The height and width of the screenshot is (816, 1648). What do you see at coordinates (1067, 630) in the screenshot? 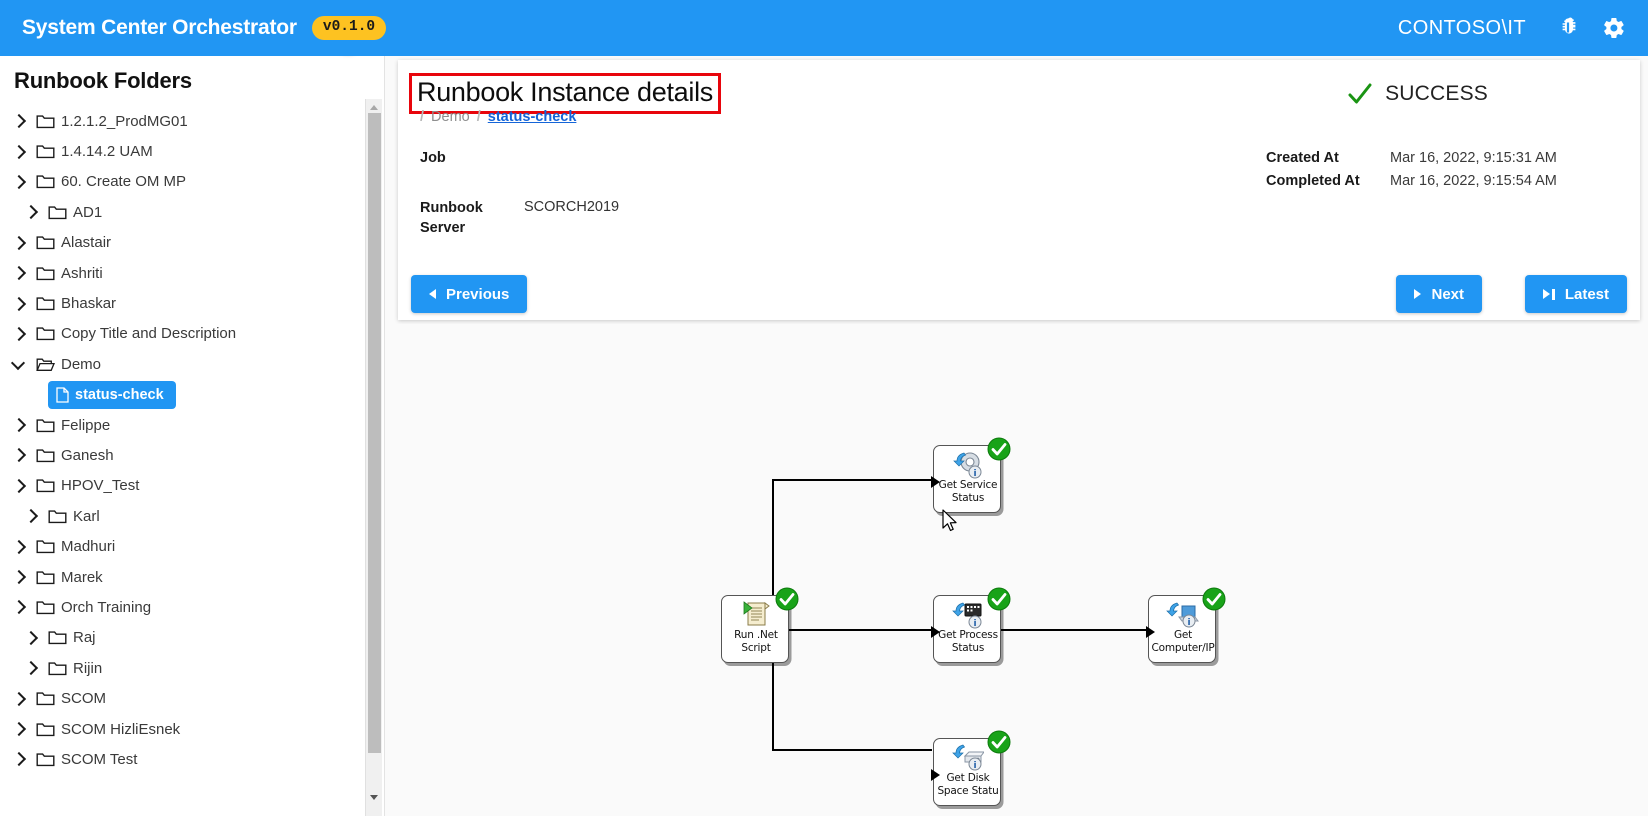
I see `wire-process-to-computer` at bounding box center [1067, 630].